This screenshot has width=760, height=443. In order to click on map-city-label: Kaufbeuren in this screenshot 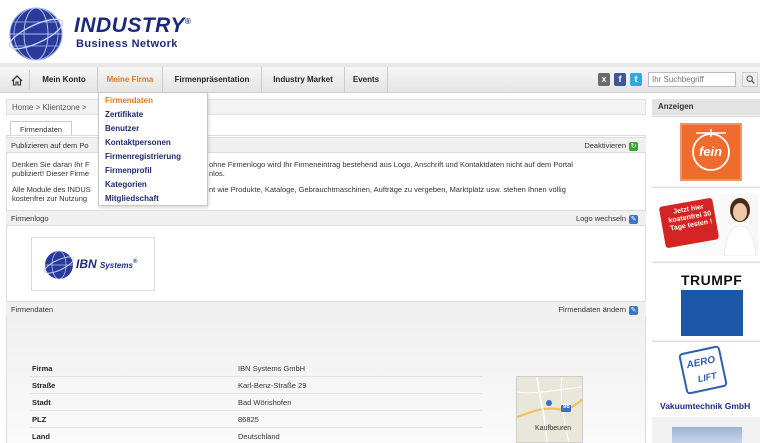, I will do `click(553, 428)`.